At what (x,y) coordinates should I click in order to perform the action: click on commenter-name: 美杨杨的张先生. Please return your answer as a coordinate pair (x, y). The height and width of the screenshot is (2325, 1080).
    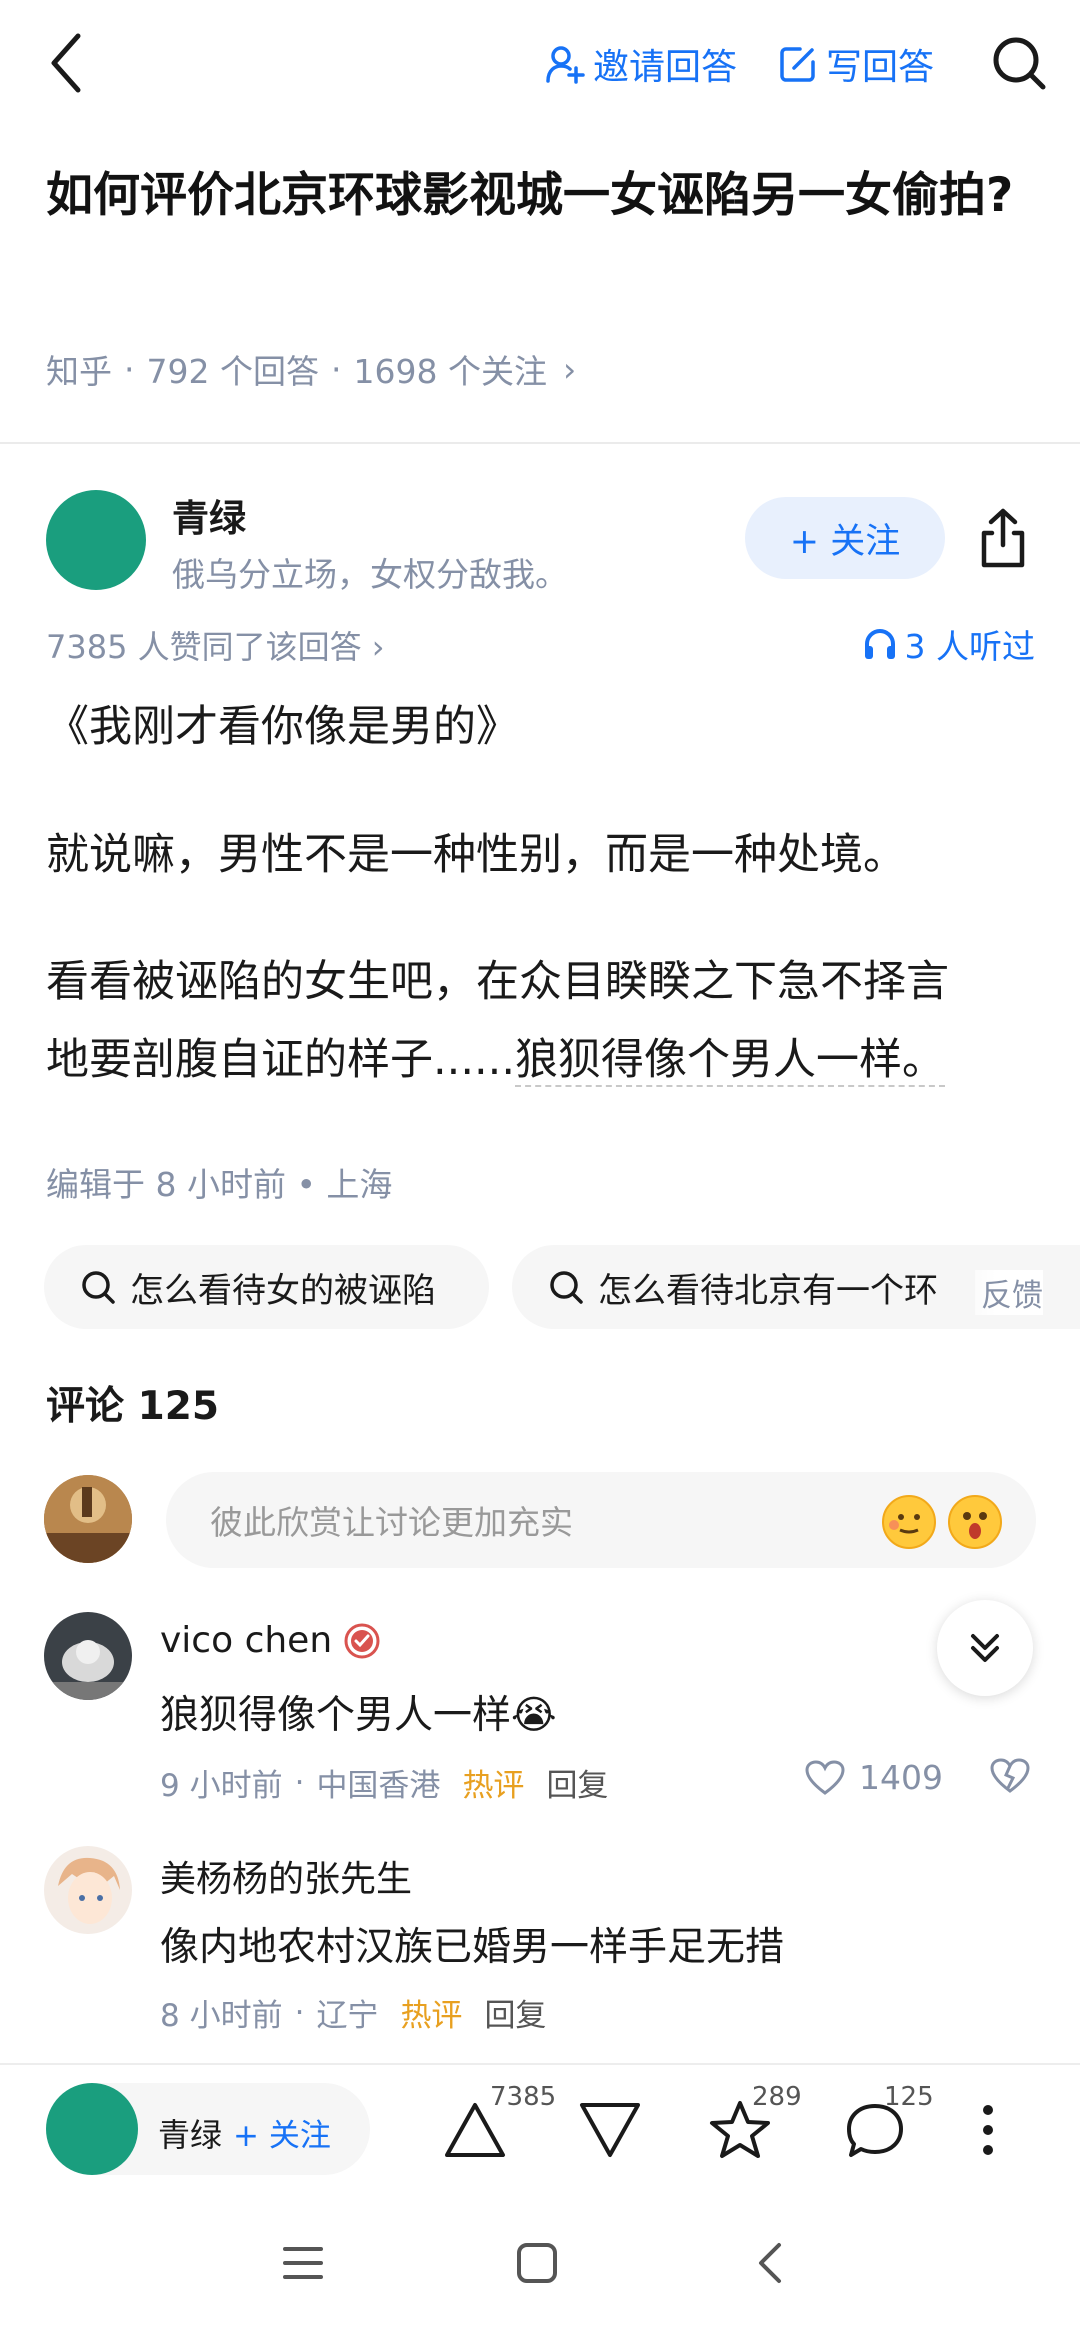
    Looking at the image, I should click on (286, 1876).